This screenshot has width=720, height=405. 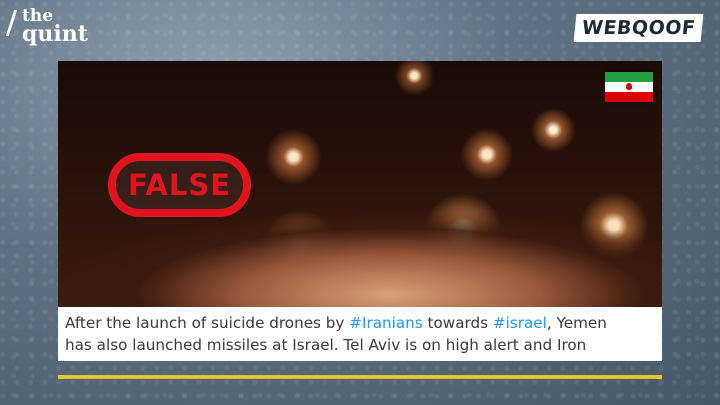 I want to click on webqoof-badge: WEBQOOF, so click(x=638, y=28).